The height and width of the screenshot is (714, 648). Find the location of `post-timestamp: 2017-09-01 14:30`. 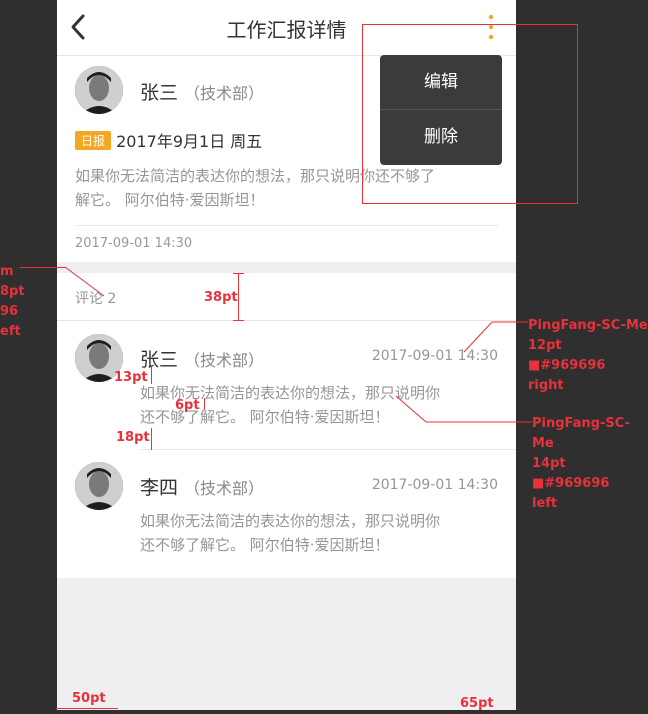

post-timestamp: 2017-09-01 14:30 is located at coordinates (134, 243).